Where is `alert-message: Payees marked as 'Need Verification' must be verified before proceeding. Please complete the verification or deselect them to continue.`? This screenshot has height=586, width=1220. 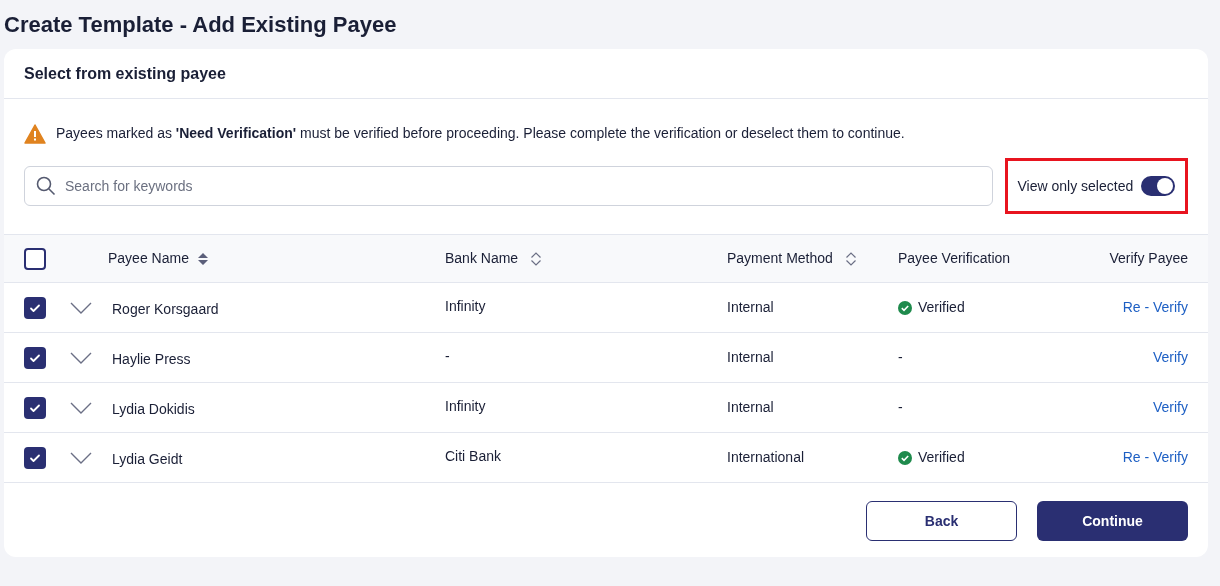
alert-message: Payees marked as 'Need Verification' must be verified before proceeding. Please complete the verification or deselect them to continue. is located at coordinates (480, 133).